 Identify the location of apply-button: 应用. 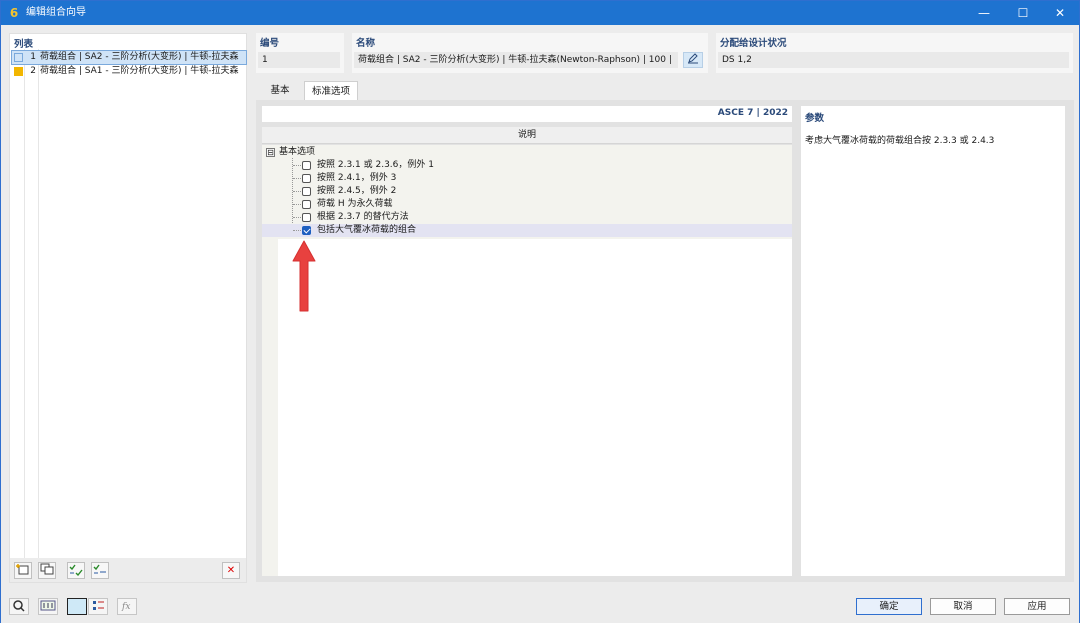
(1037, 606).